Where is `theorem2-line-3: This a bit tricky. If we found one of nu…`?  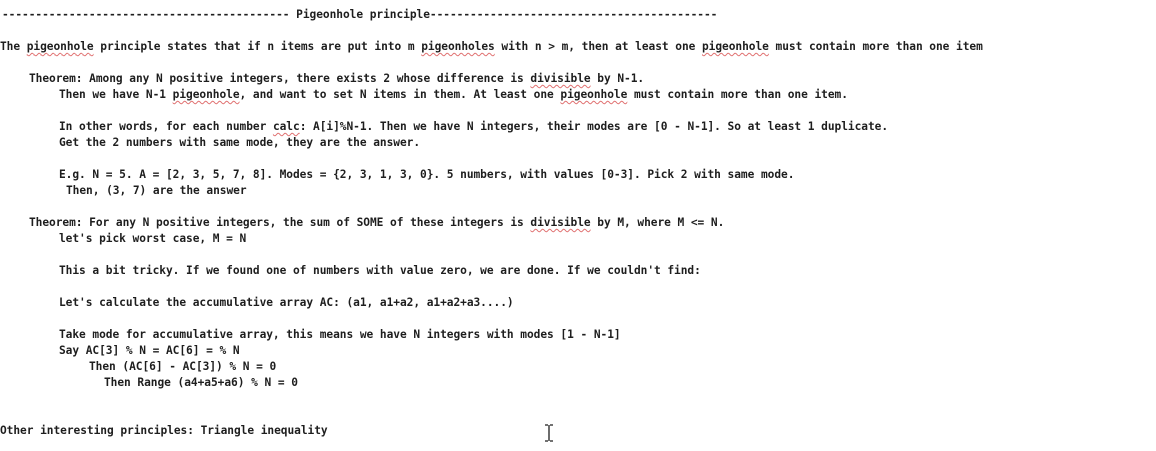
theorem2-line-3: This a bit tricky. If we found one of nu… is located at coordinates (380, 270).